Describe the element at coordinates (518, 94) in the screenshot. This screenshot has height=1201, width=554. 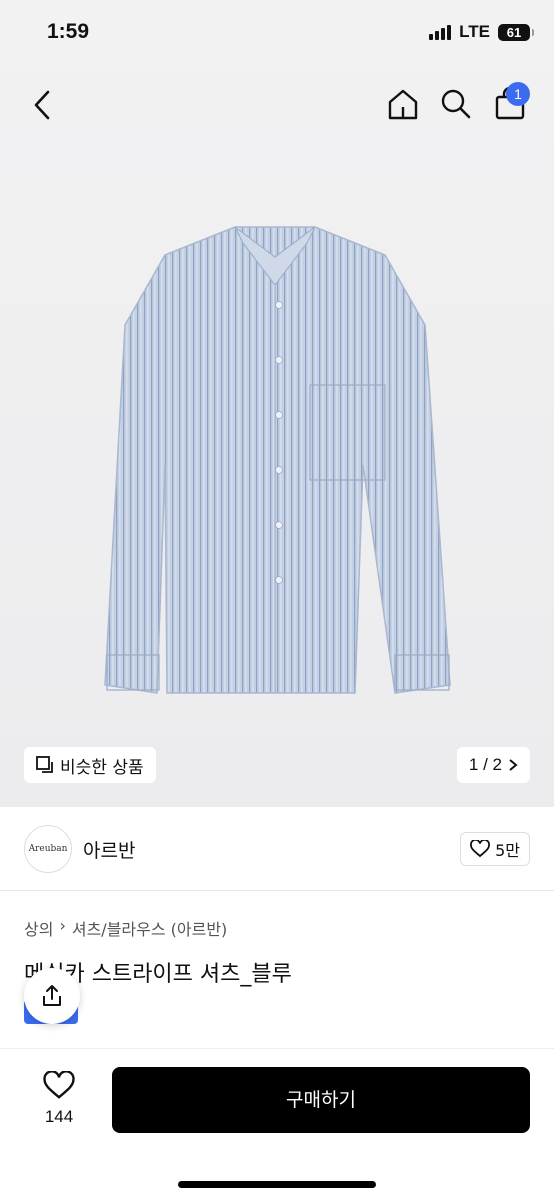
I see `cart-badge: 1` at that location.